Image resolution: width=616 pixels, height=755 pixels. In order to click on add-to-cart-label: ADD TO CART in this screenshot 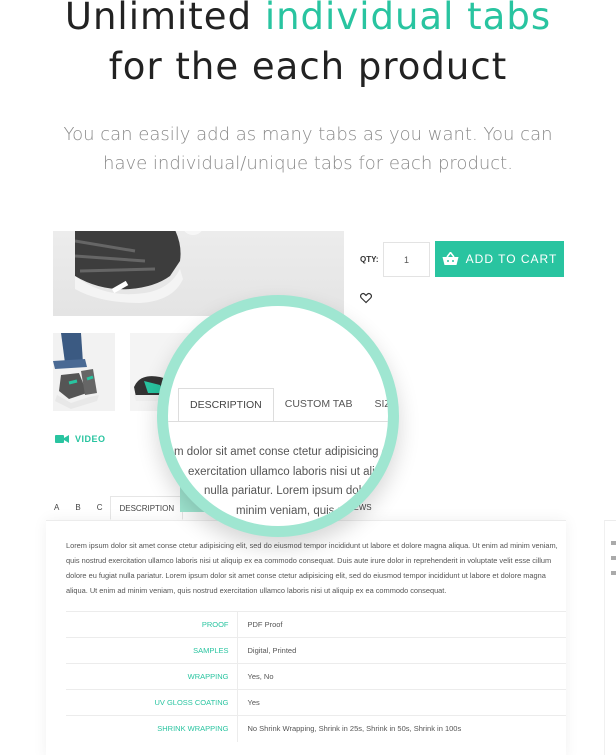, I will do `click(511, 259)`.